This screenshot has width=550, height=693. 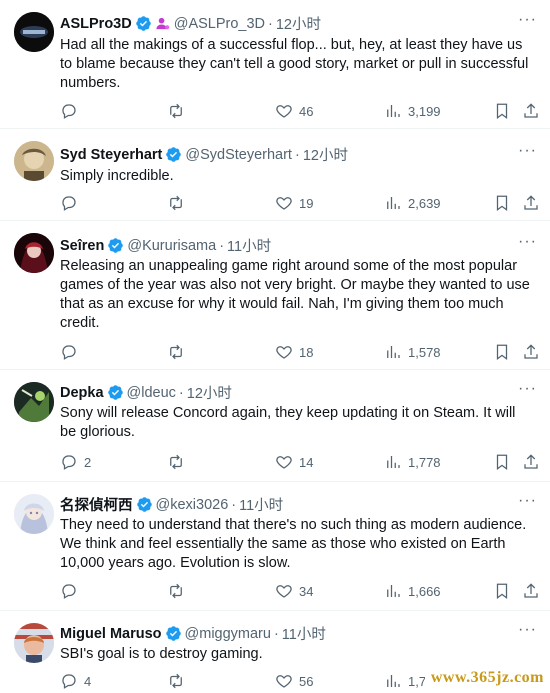 I want to click on author-handle: @kexi3026, so click(x=192, y=505).